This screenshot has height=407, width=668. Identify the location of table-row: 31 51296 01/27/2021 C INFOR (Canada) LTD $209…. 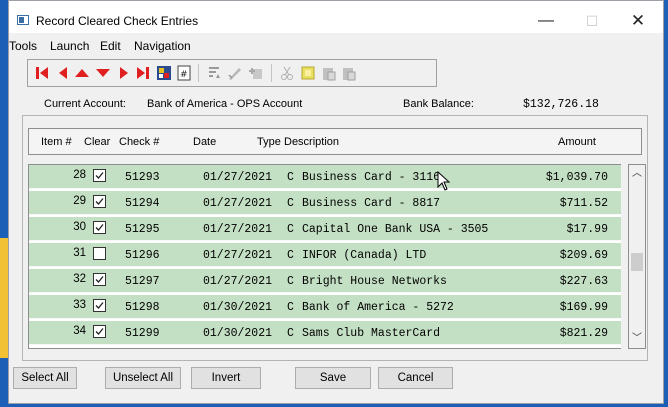
(325, 255).